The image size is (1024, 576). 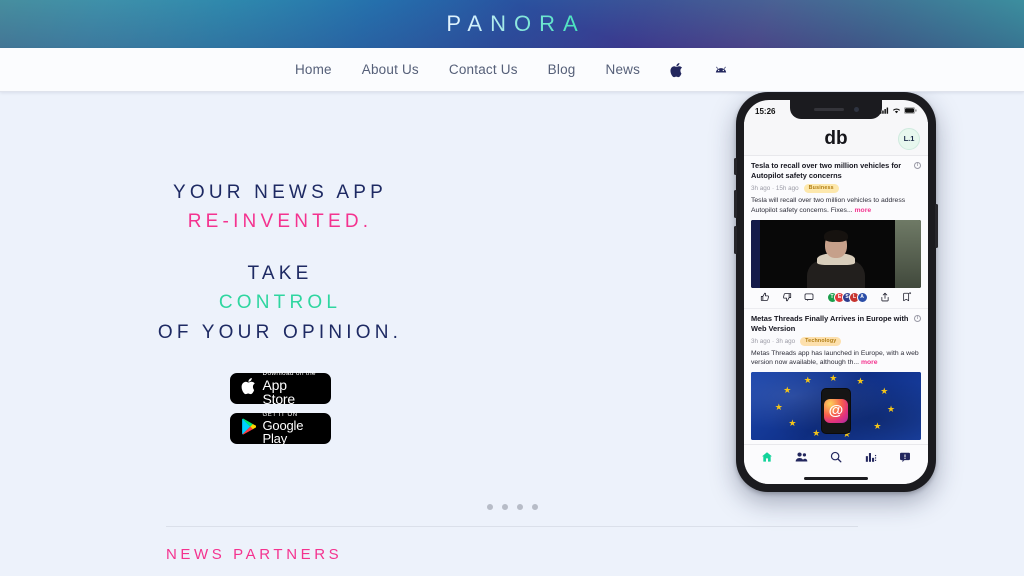 I want to click on news-card-image: ★ ★ ★ ★ ★ ★ ★ ★ ★ ★ ★ @, so click(x=836, y=406).